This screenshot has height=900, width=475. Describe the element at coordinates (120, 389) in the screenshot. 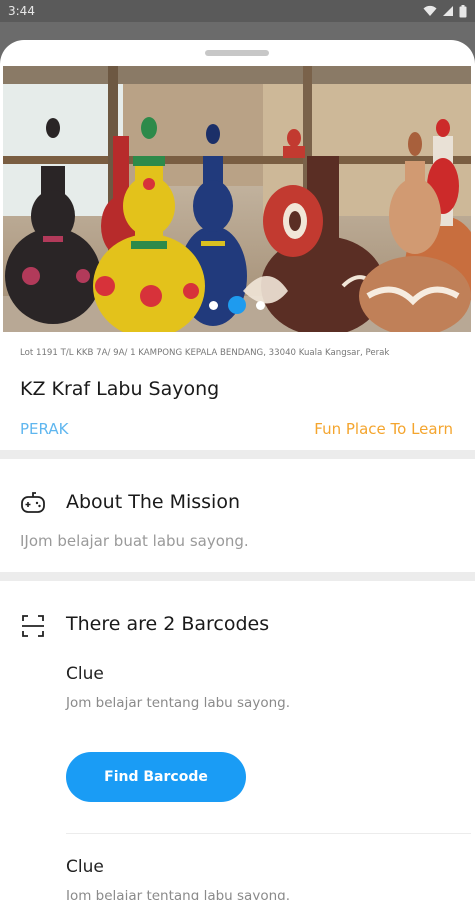

I see `place-name: KZ Kraf Labu Sayong` at that location.